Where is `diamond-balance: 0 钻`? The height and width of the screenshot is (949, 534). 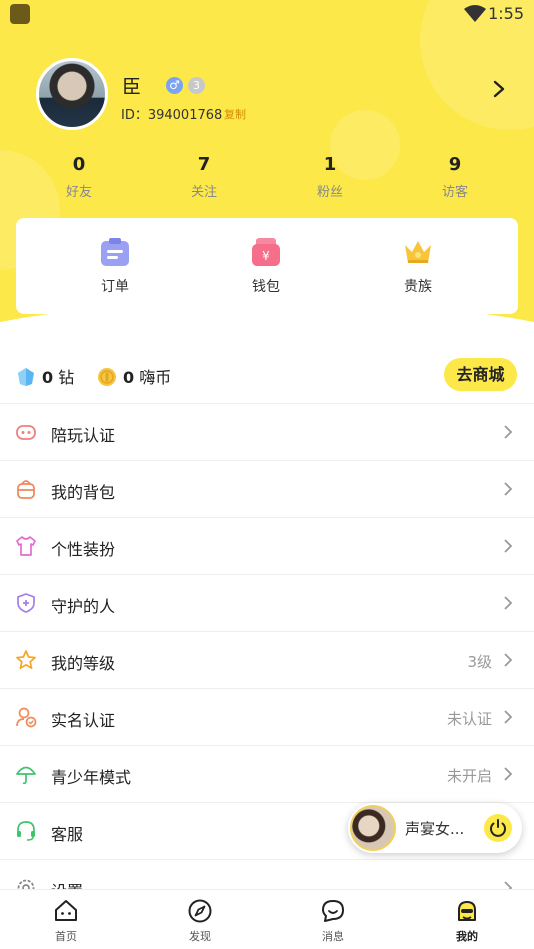
diamond-balance: 0 钻 is located at coordinates (45, 376).